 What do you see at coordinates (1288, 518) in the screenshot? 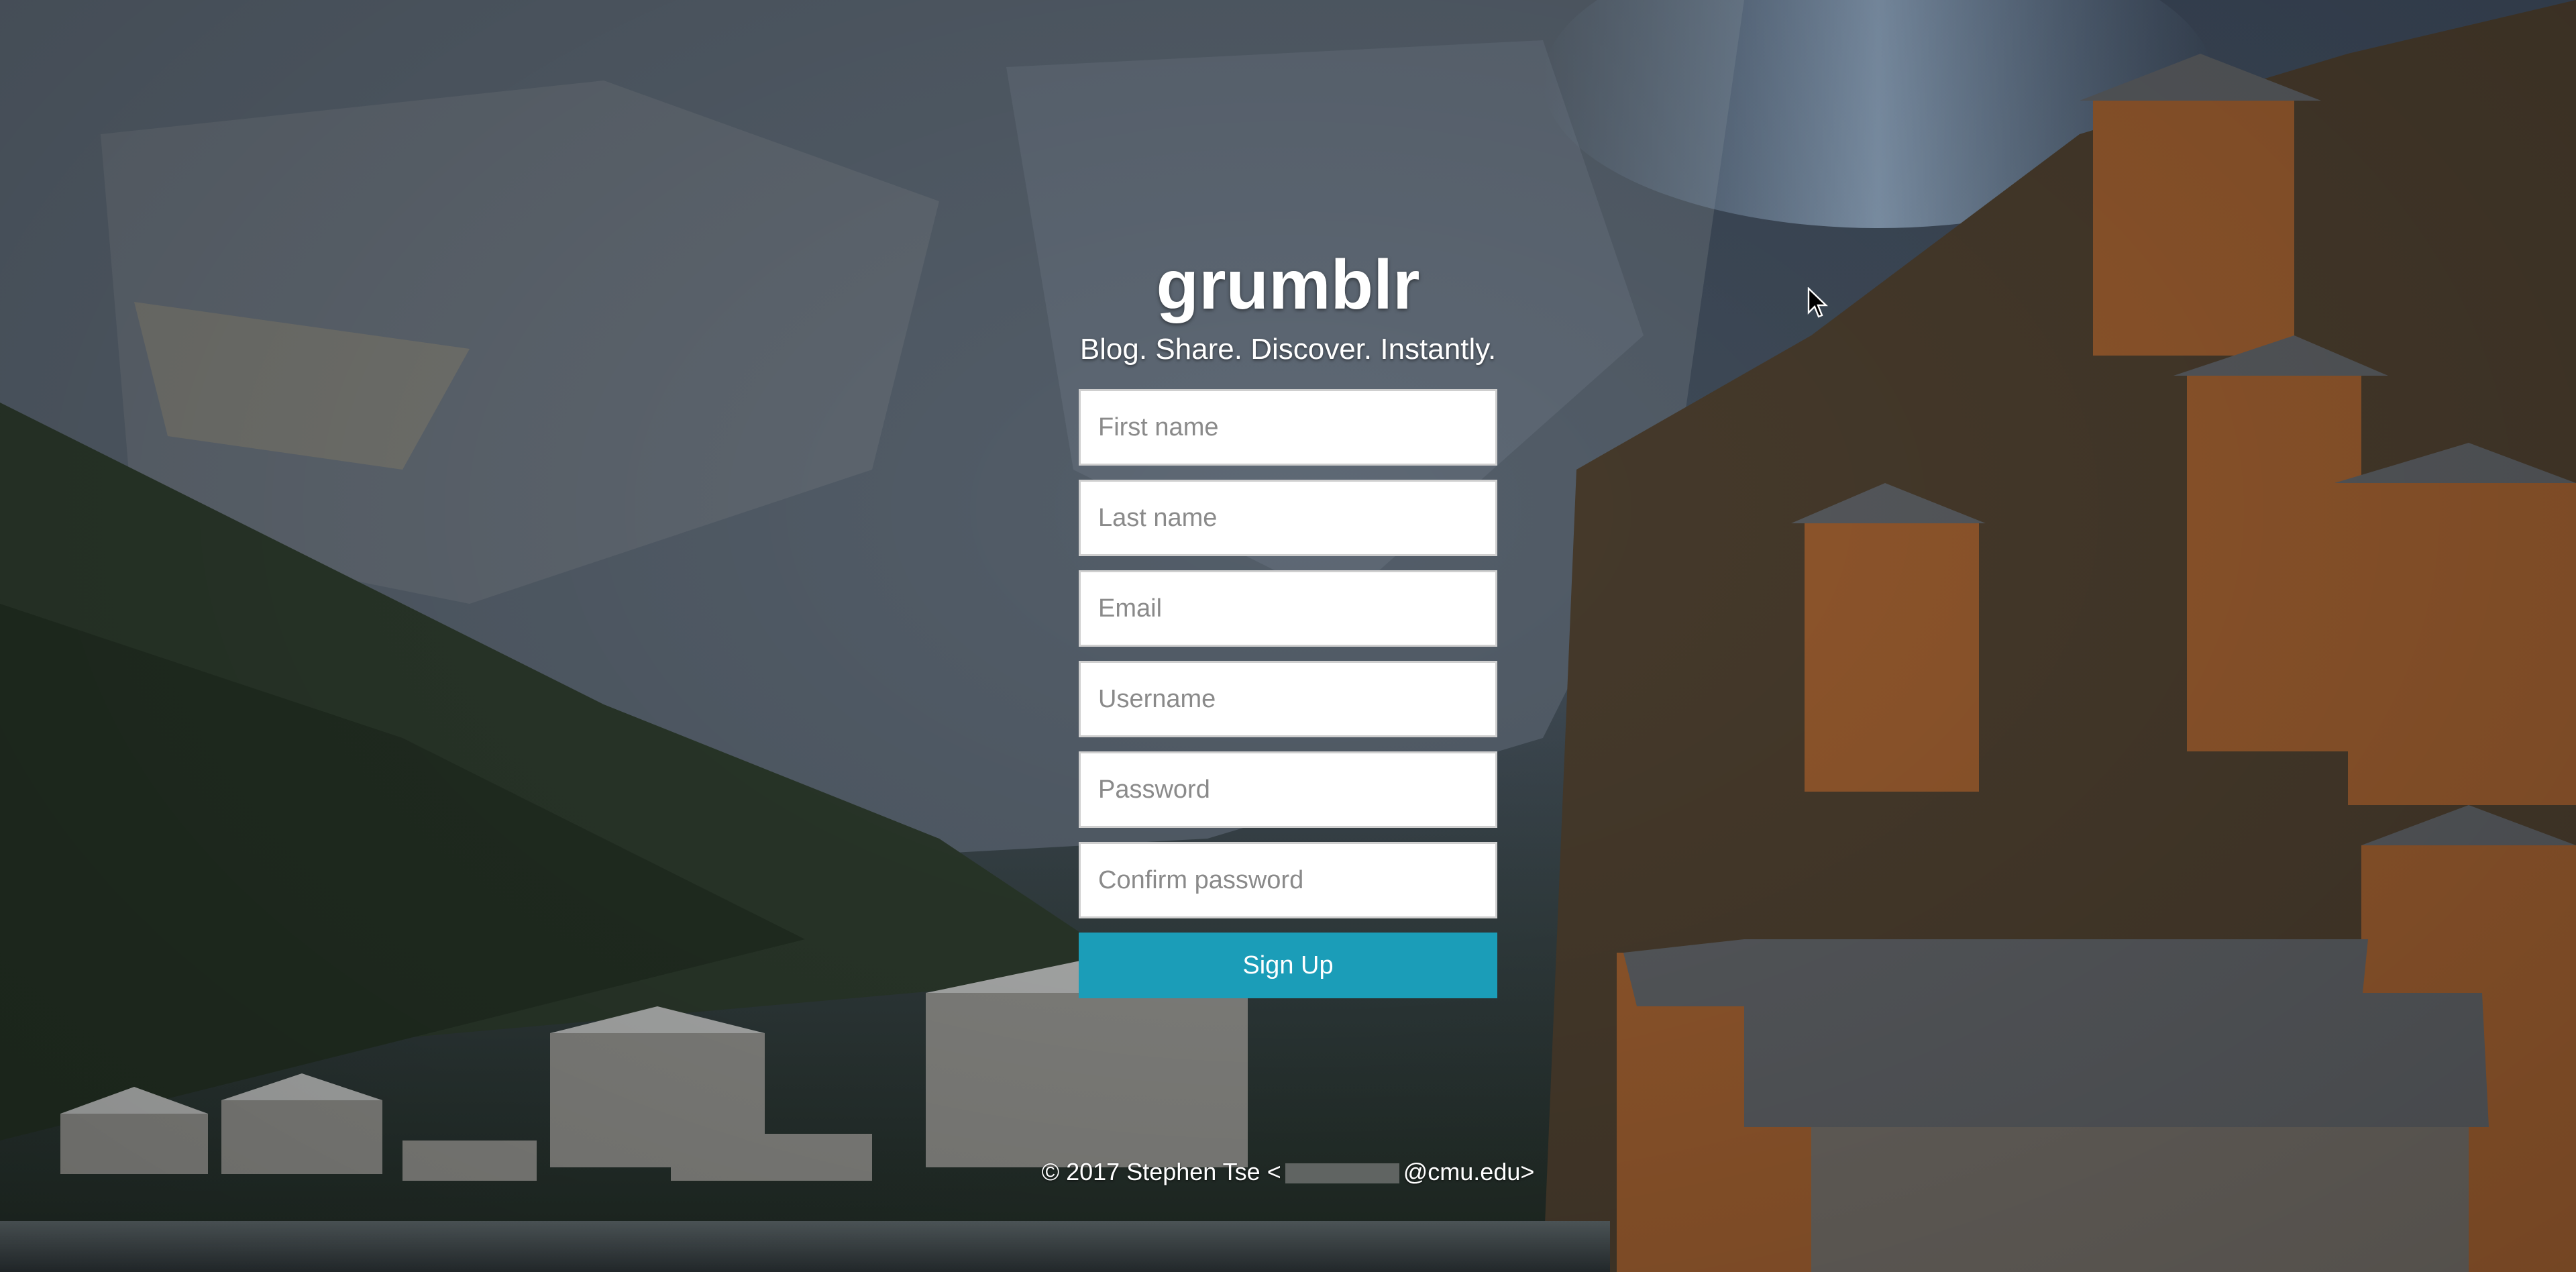
I see `last-name-input` at bounding box center [1288, 518].